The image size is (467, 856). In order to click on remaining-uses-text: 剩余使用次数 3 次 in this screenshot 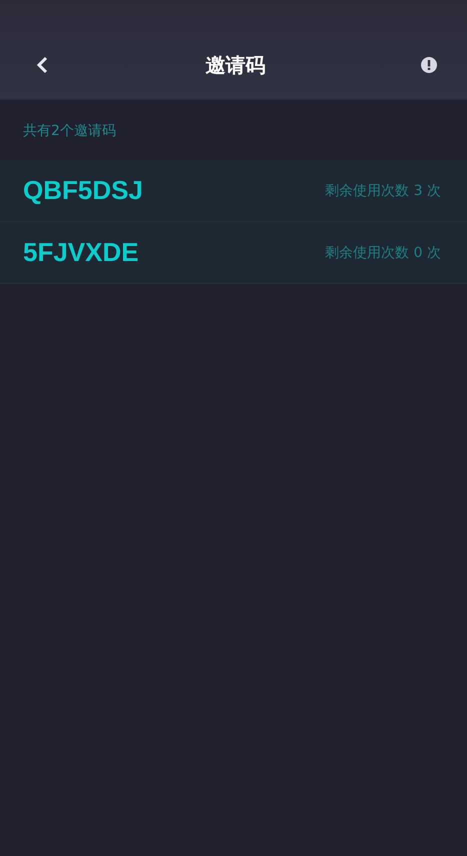, I will do `click(383, 191)`.